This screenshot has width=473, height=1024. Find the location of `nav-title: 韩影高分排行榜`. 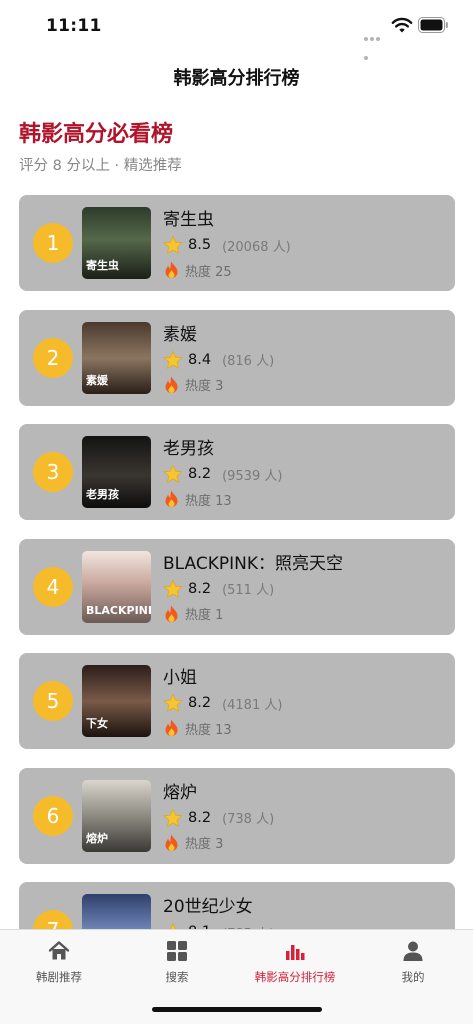

nav-title: 韩影高分排行榜 is located at coordinates (236, 78).